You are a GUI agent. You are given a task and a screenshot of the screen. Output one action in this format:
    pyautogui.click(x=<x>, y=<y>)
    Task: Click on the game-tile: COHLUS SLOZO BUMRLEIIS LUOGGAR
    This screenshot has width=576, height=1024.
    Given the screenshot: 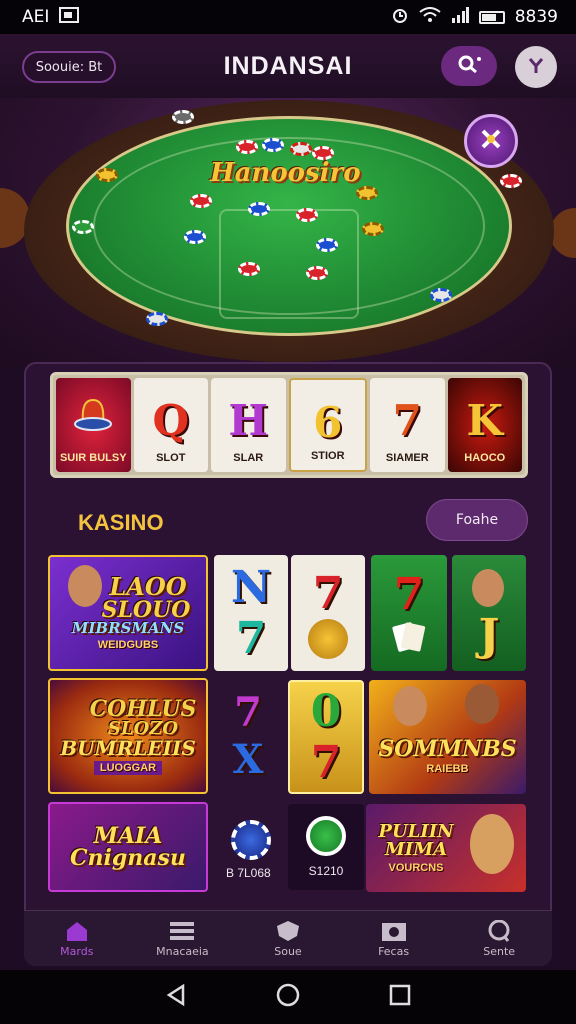 What is the action you would take?
    pyautogui.click(x=128, y=736)
    